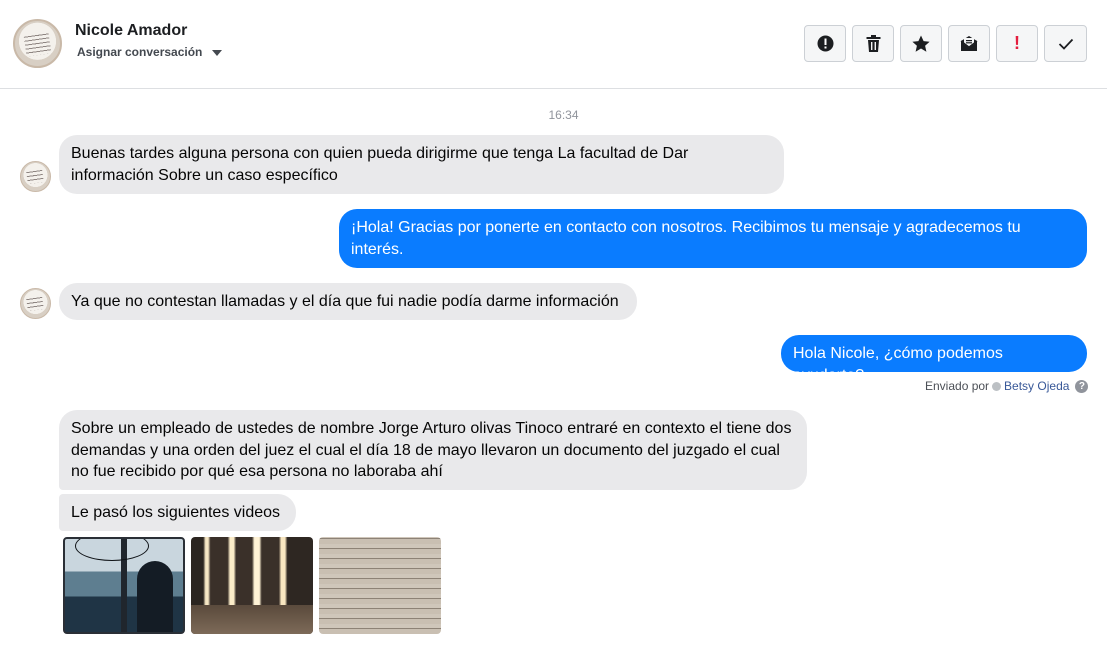  I want to click on mark-unread-button, so click(969, 43).